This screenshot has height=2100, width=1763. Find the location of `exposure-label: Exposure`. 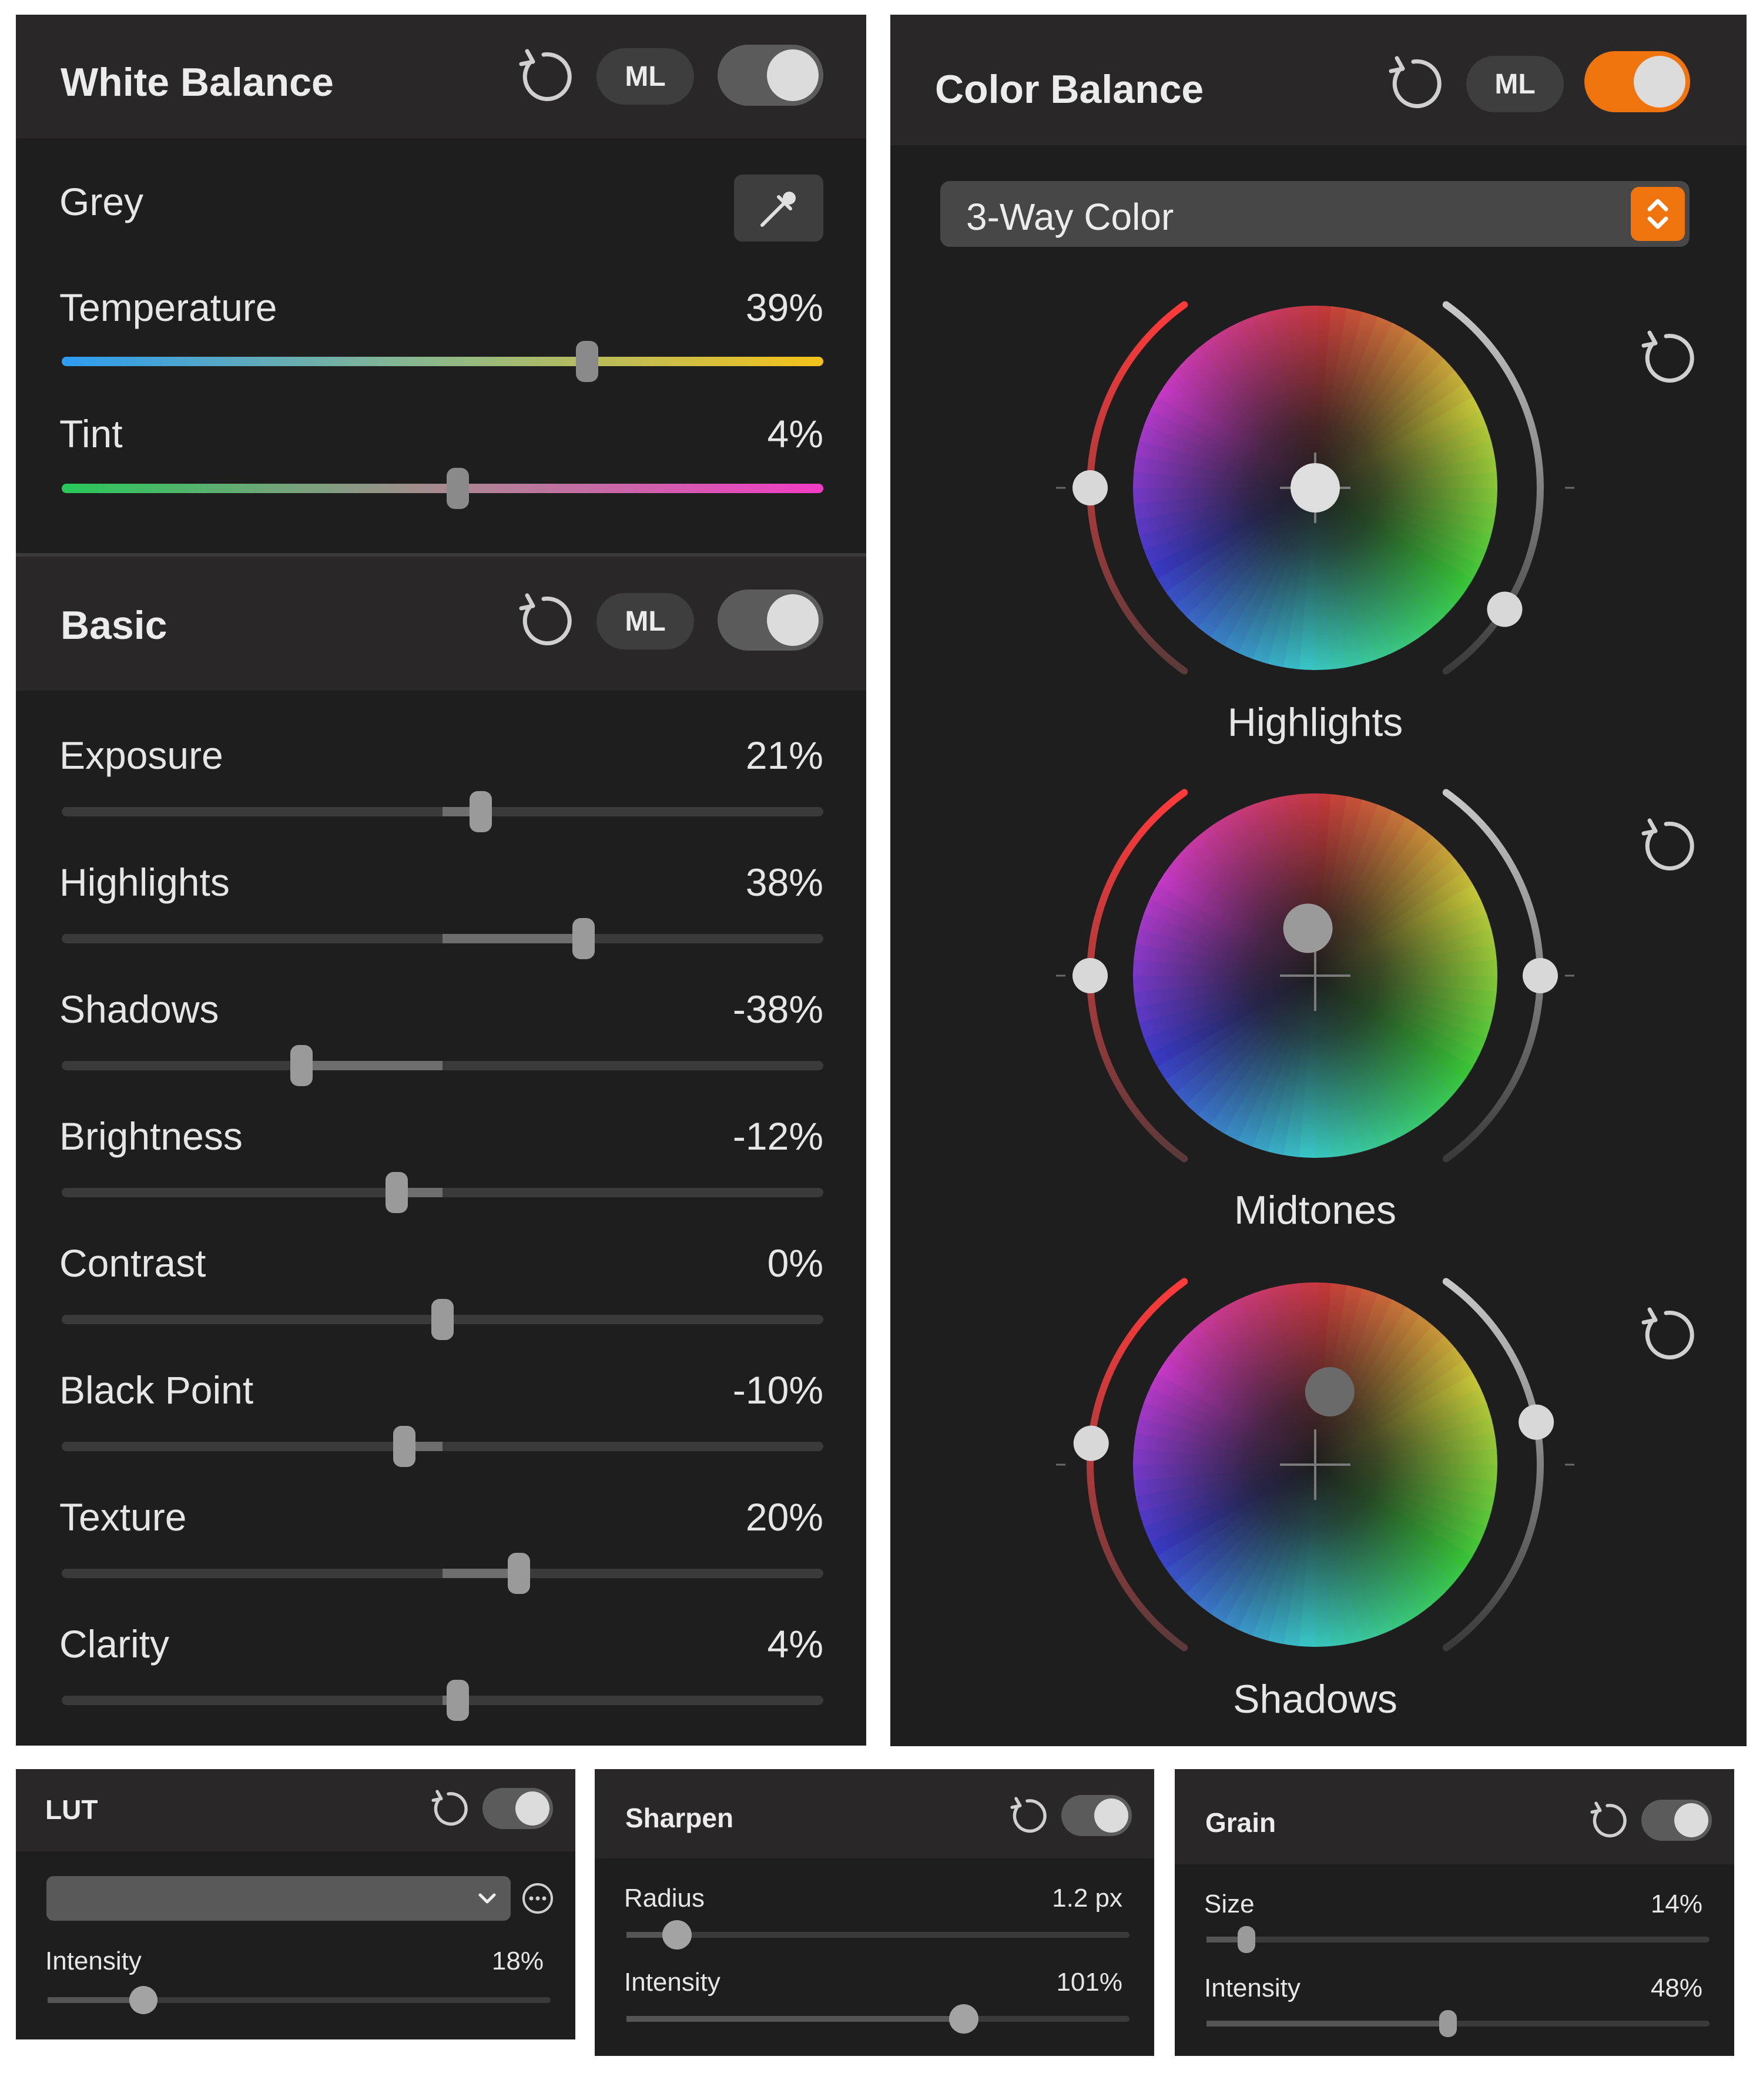

exposure-label: Exposure is located at coordinates (141, 755).